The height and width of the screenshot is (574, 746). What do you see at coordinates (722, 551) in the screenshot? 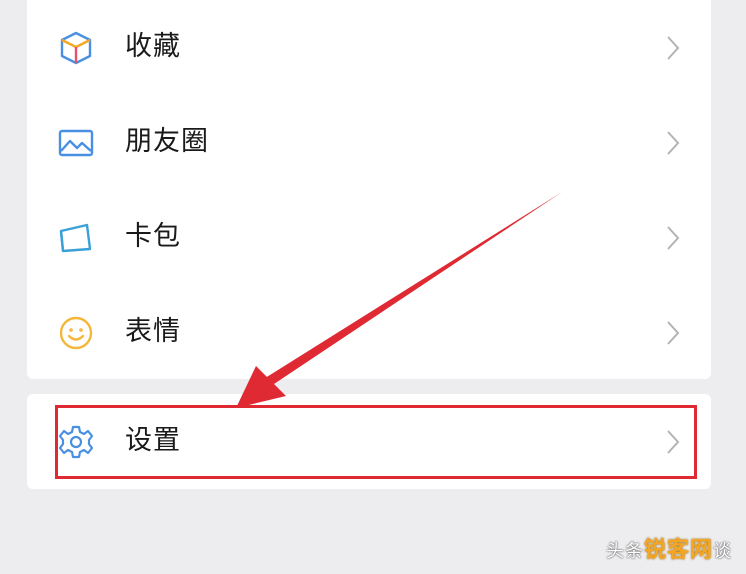
I see `watermark-suffix: 谈` at bounding box center [722, 551].